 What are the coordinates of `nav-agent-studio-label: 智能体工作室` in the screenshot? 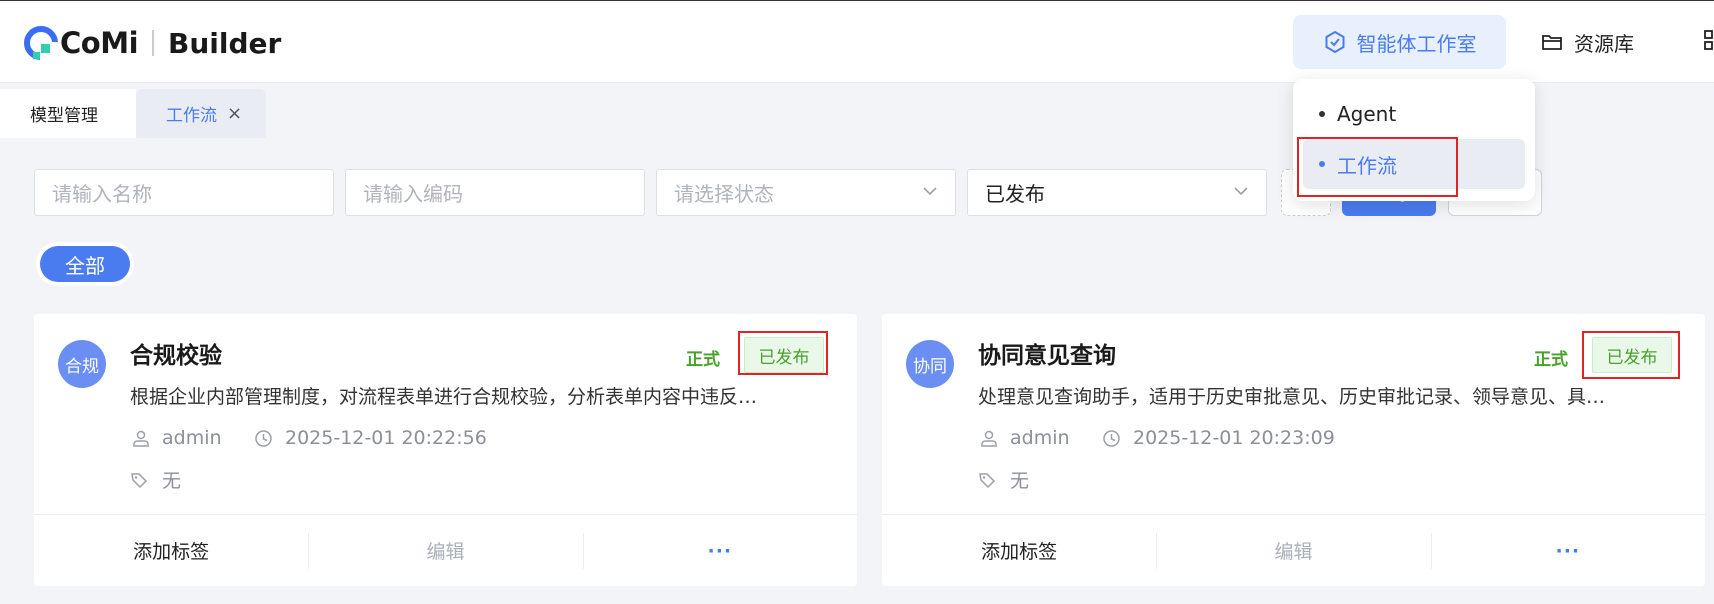 It's located at (1416, 43).